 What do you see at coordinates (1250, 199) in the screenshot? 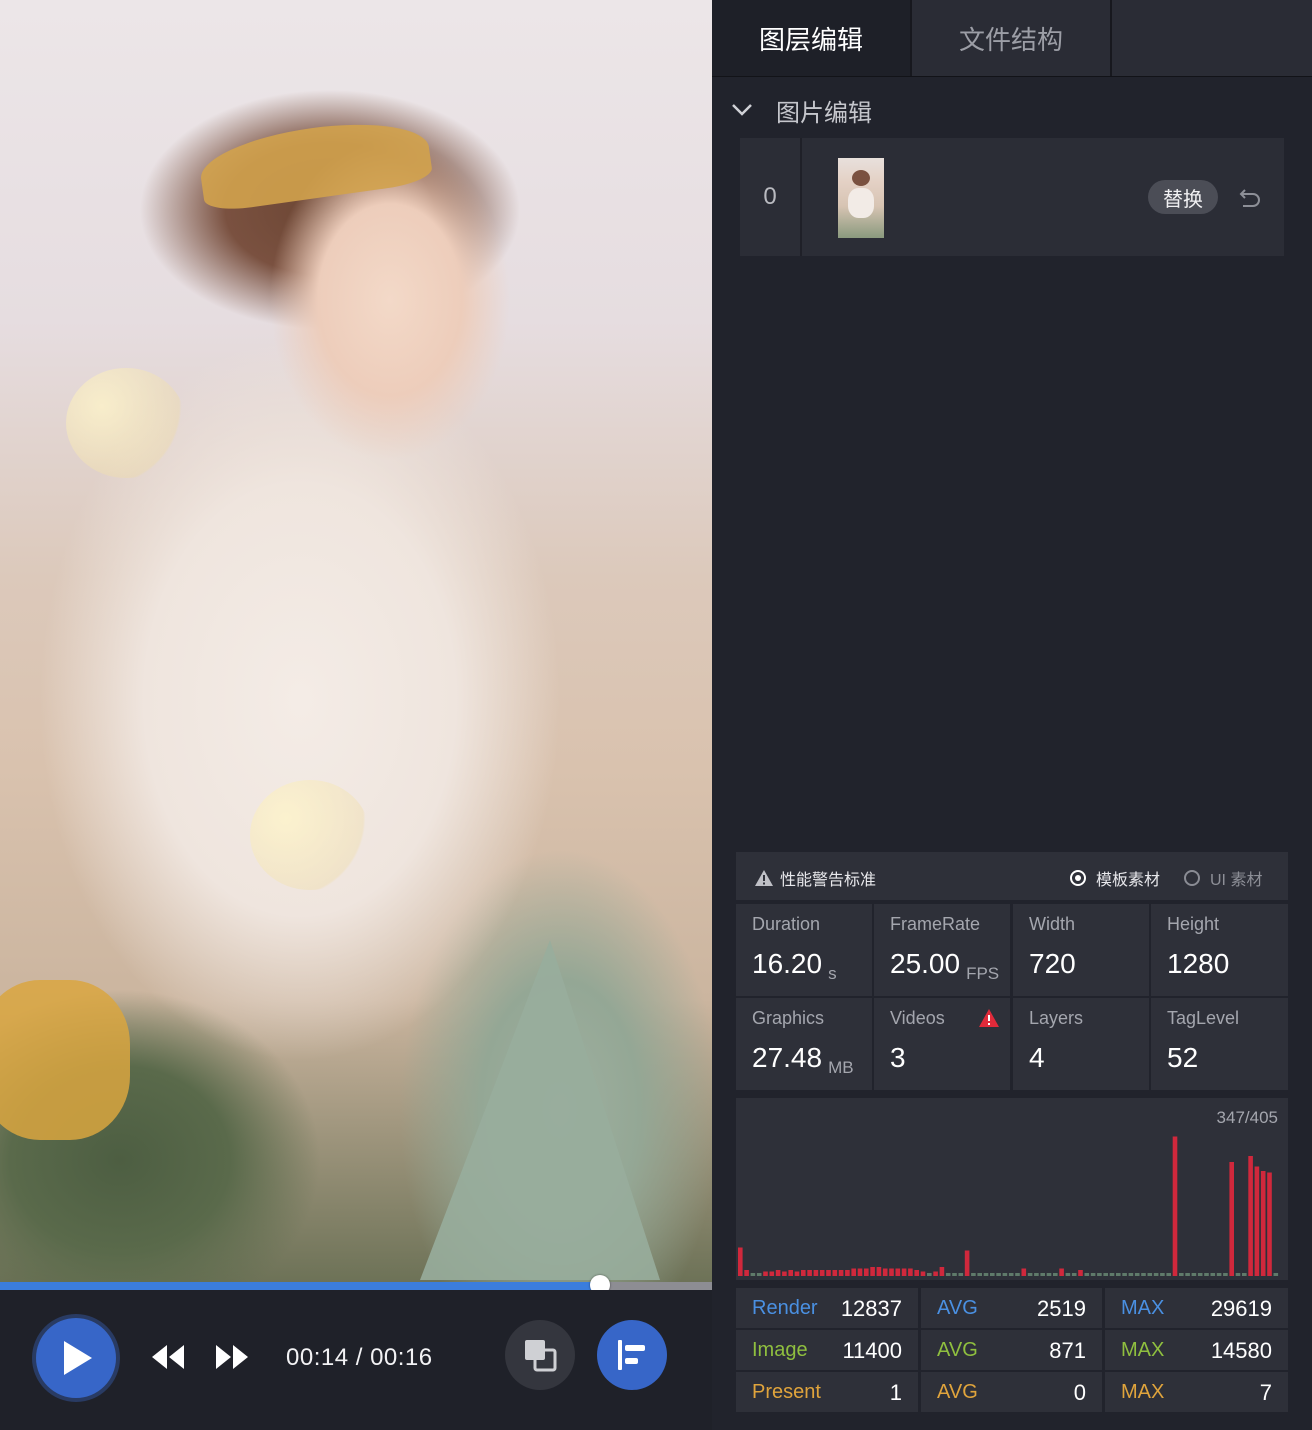
I see `undo-button` at bounding box center [1250, 199].